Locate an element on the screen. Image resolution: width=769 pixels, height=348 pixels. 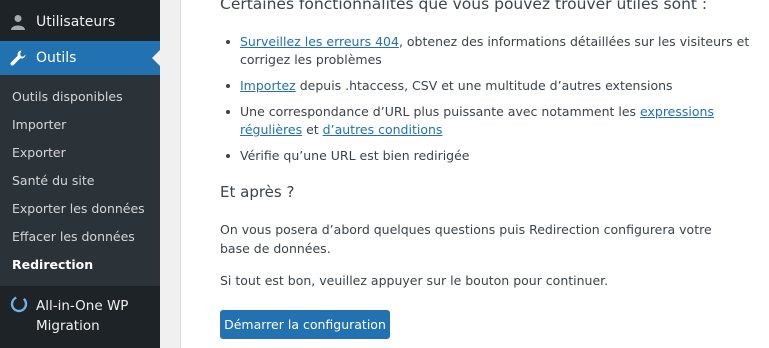
submenu-item-export-data: Exporter les données is located at coordinates (78, 208).